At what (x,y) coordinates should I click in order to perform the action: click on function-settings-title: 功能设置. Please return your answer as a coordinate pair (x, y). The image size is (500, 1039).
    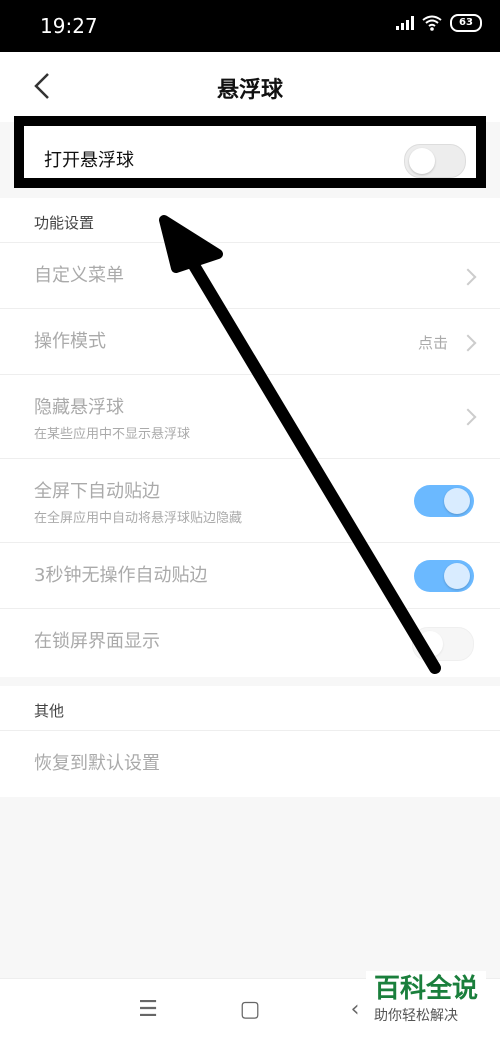
    Looking at the image, I should click on (64, 223).